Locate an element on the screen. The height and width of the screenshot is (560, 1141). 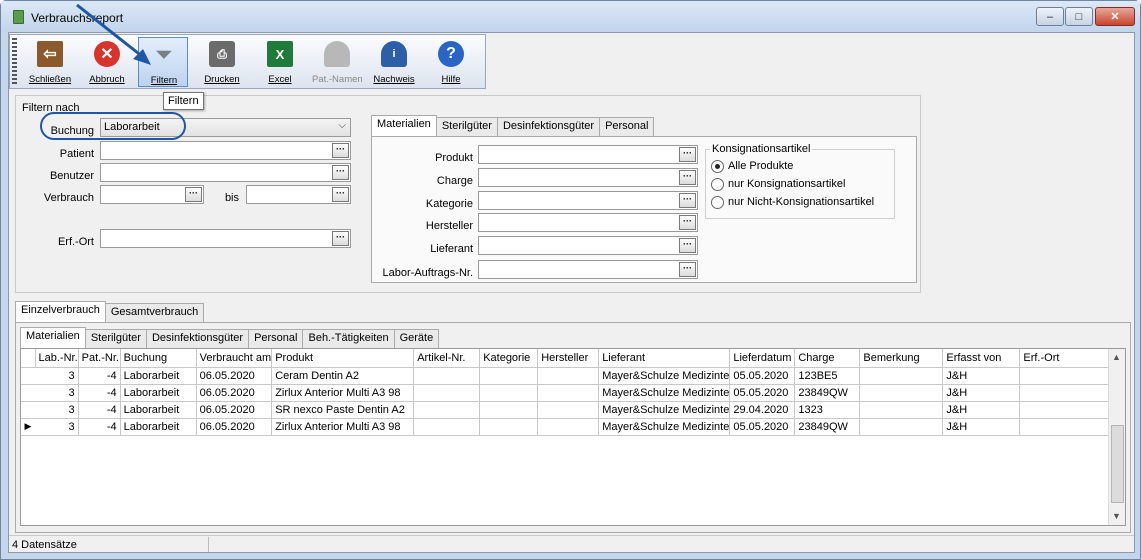
scroll-up-icon: ▲ is located at coordinates (1116, 357).